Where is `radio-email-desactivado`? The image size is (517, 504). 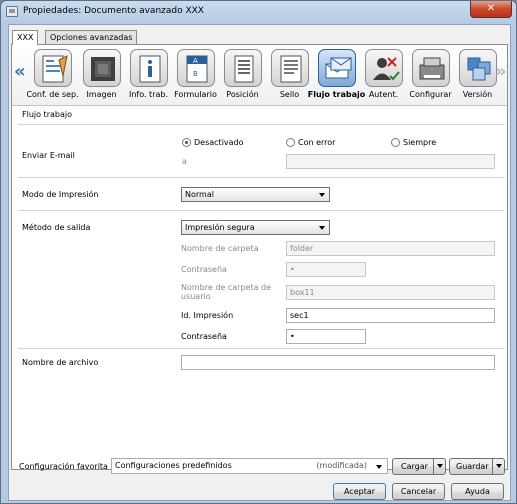
radio-email-desactivado is located at coordinates (186, 142).